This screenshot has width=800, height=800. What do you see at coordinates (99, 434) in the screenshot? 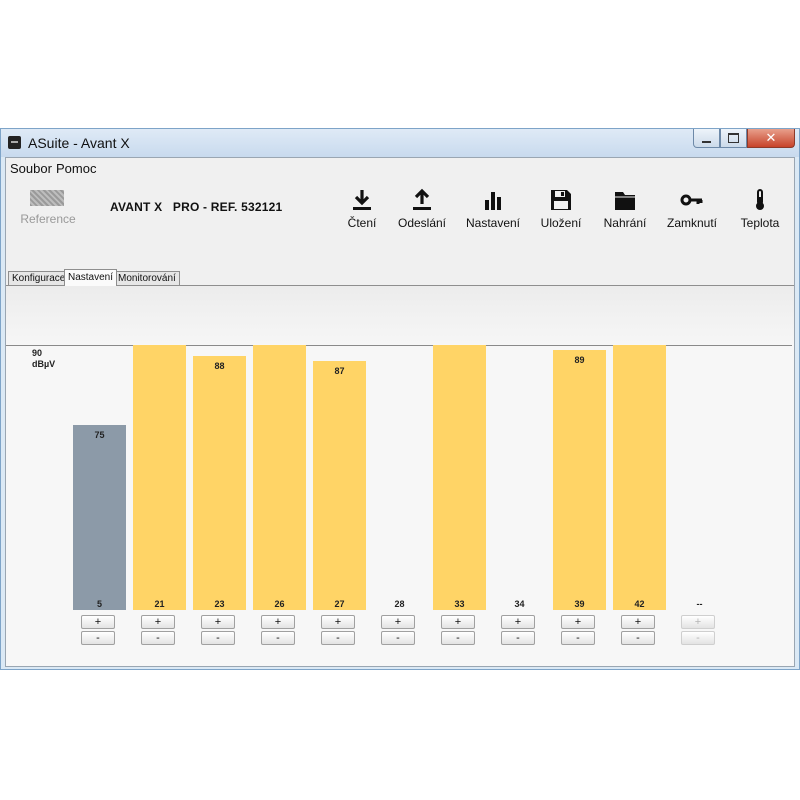
I see `bar-value-label: 75` at bounding box center [99, 434].